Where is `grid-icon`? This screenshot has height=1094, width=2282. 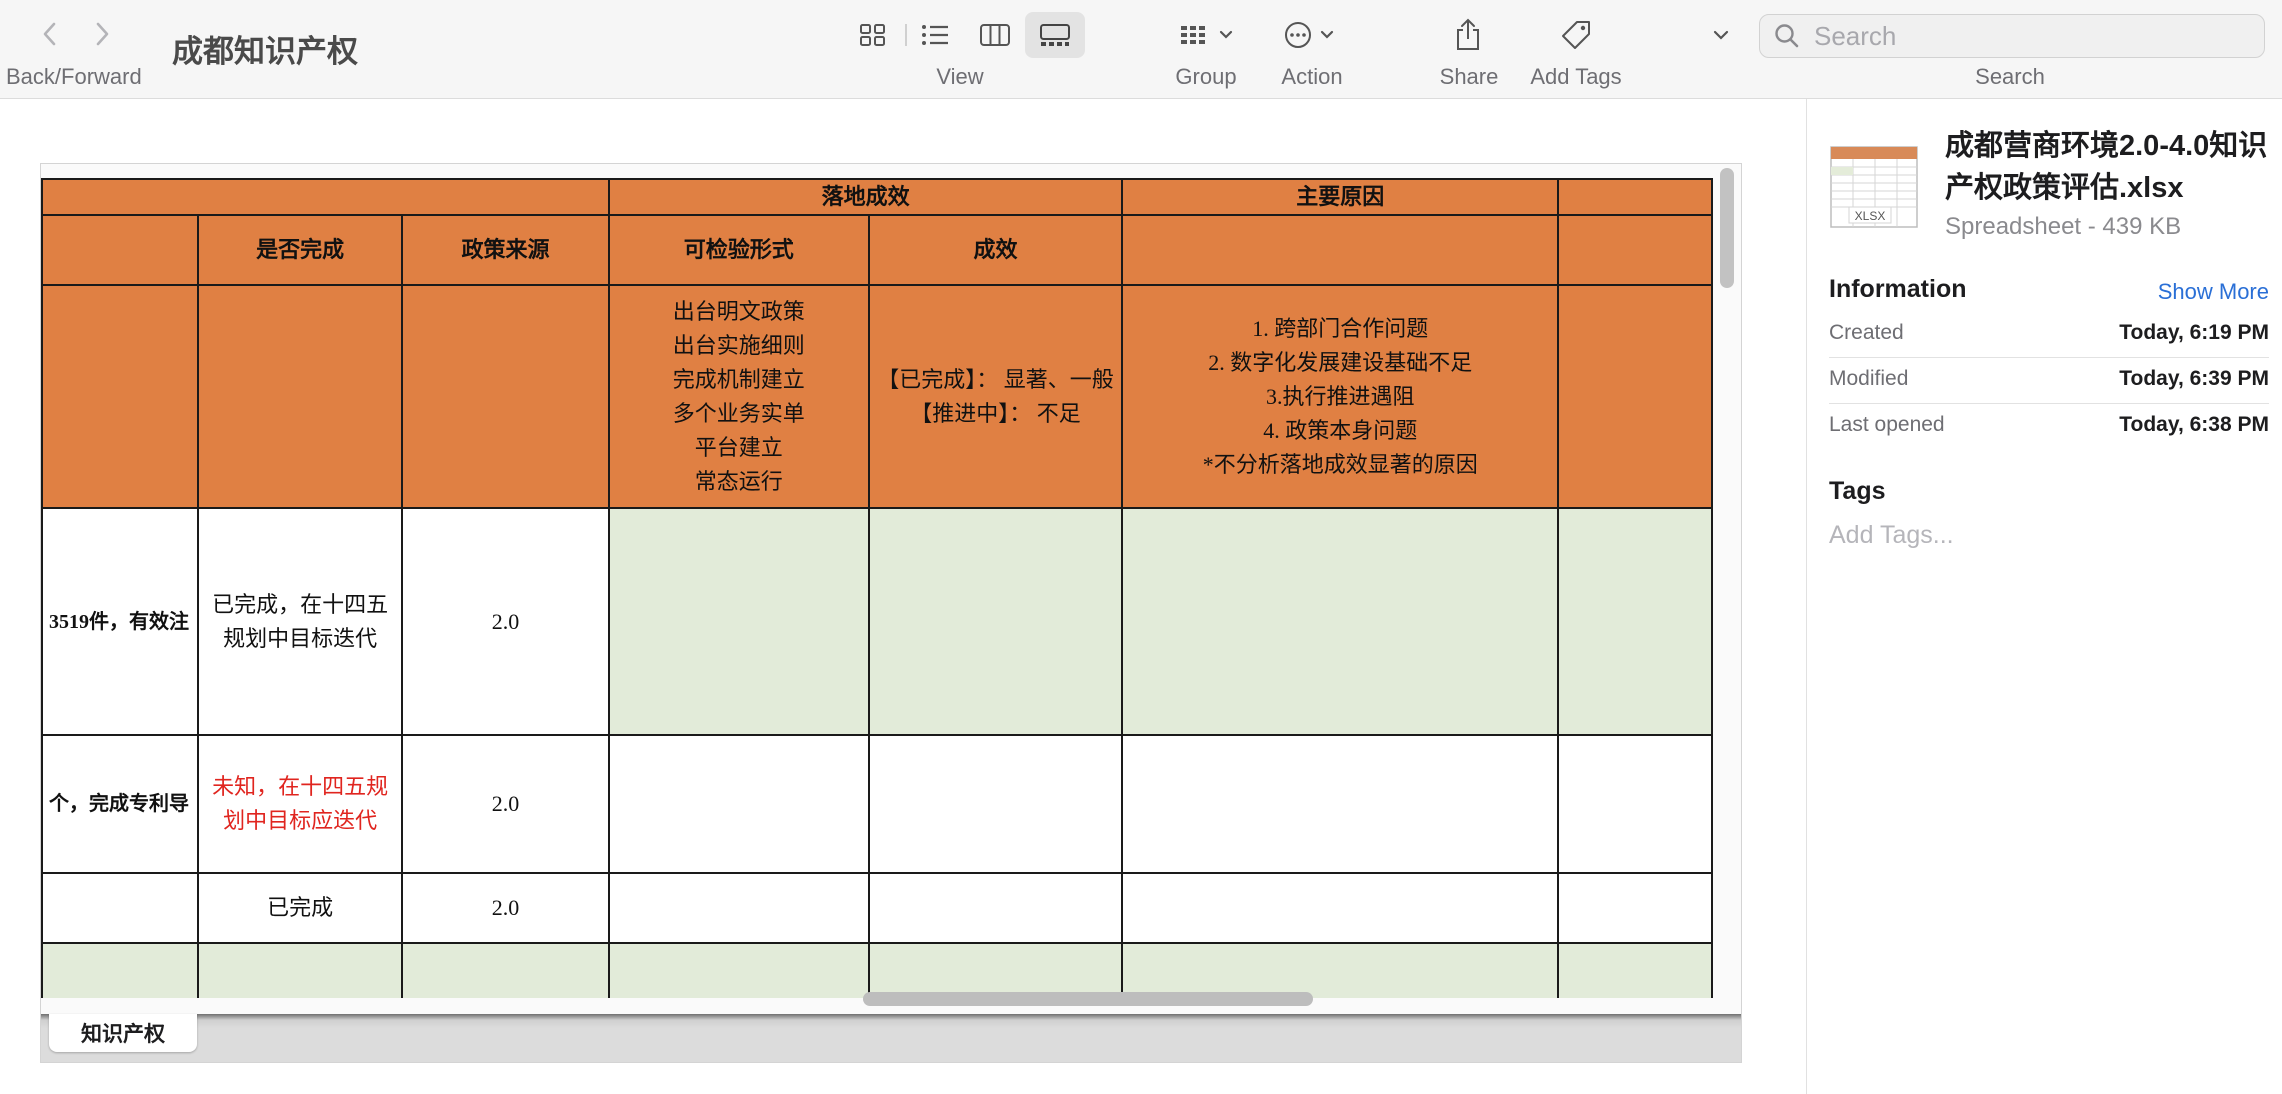 grid-icon is located at coordinates (872, 35).